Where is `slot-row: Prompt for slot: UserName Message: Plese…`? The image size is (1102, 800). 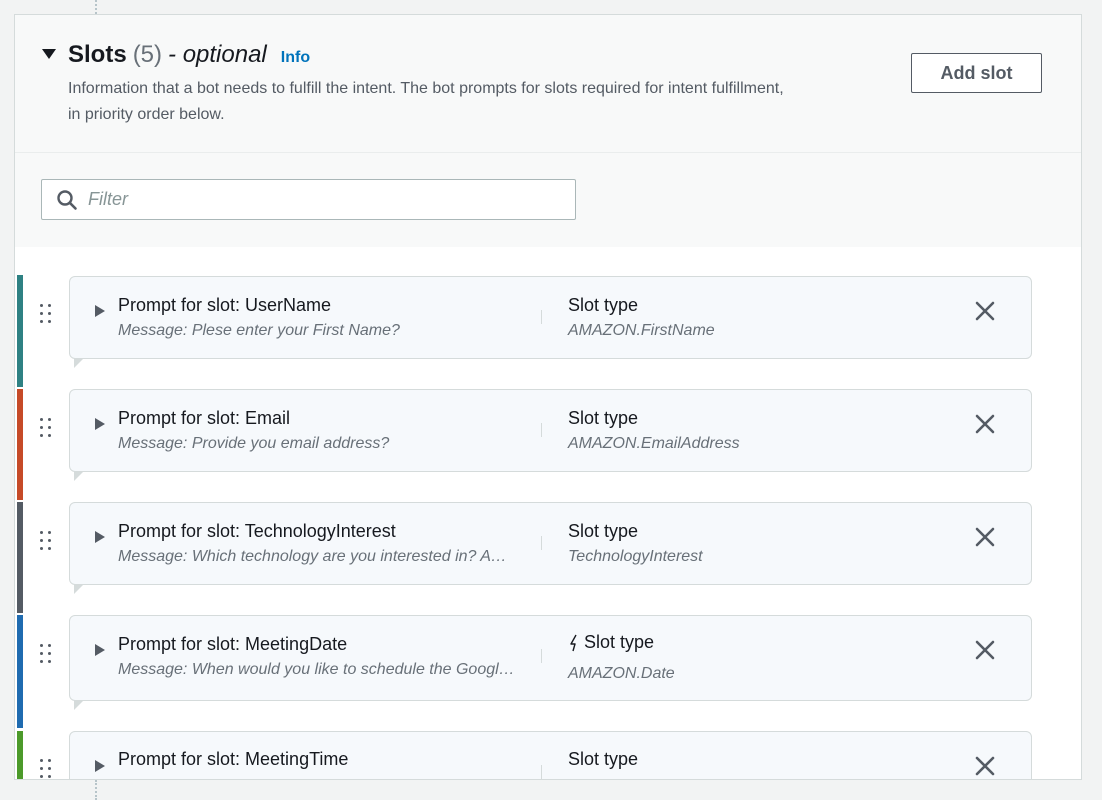
slot-row: Prompt for slot: UserName Message: Plese… is located at coordinates (548, 331).